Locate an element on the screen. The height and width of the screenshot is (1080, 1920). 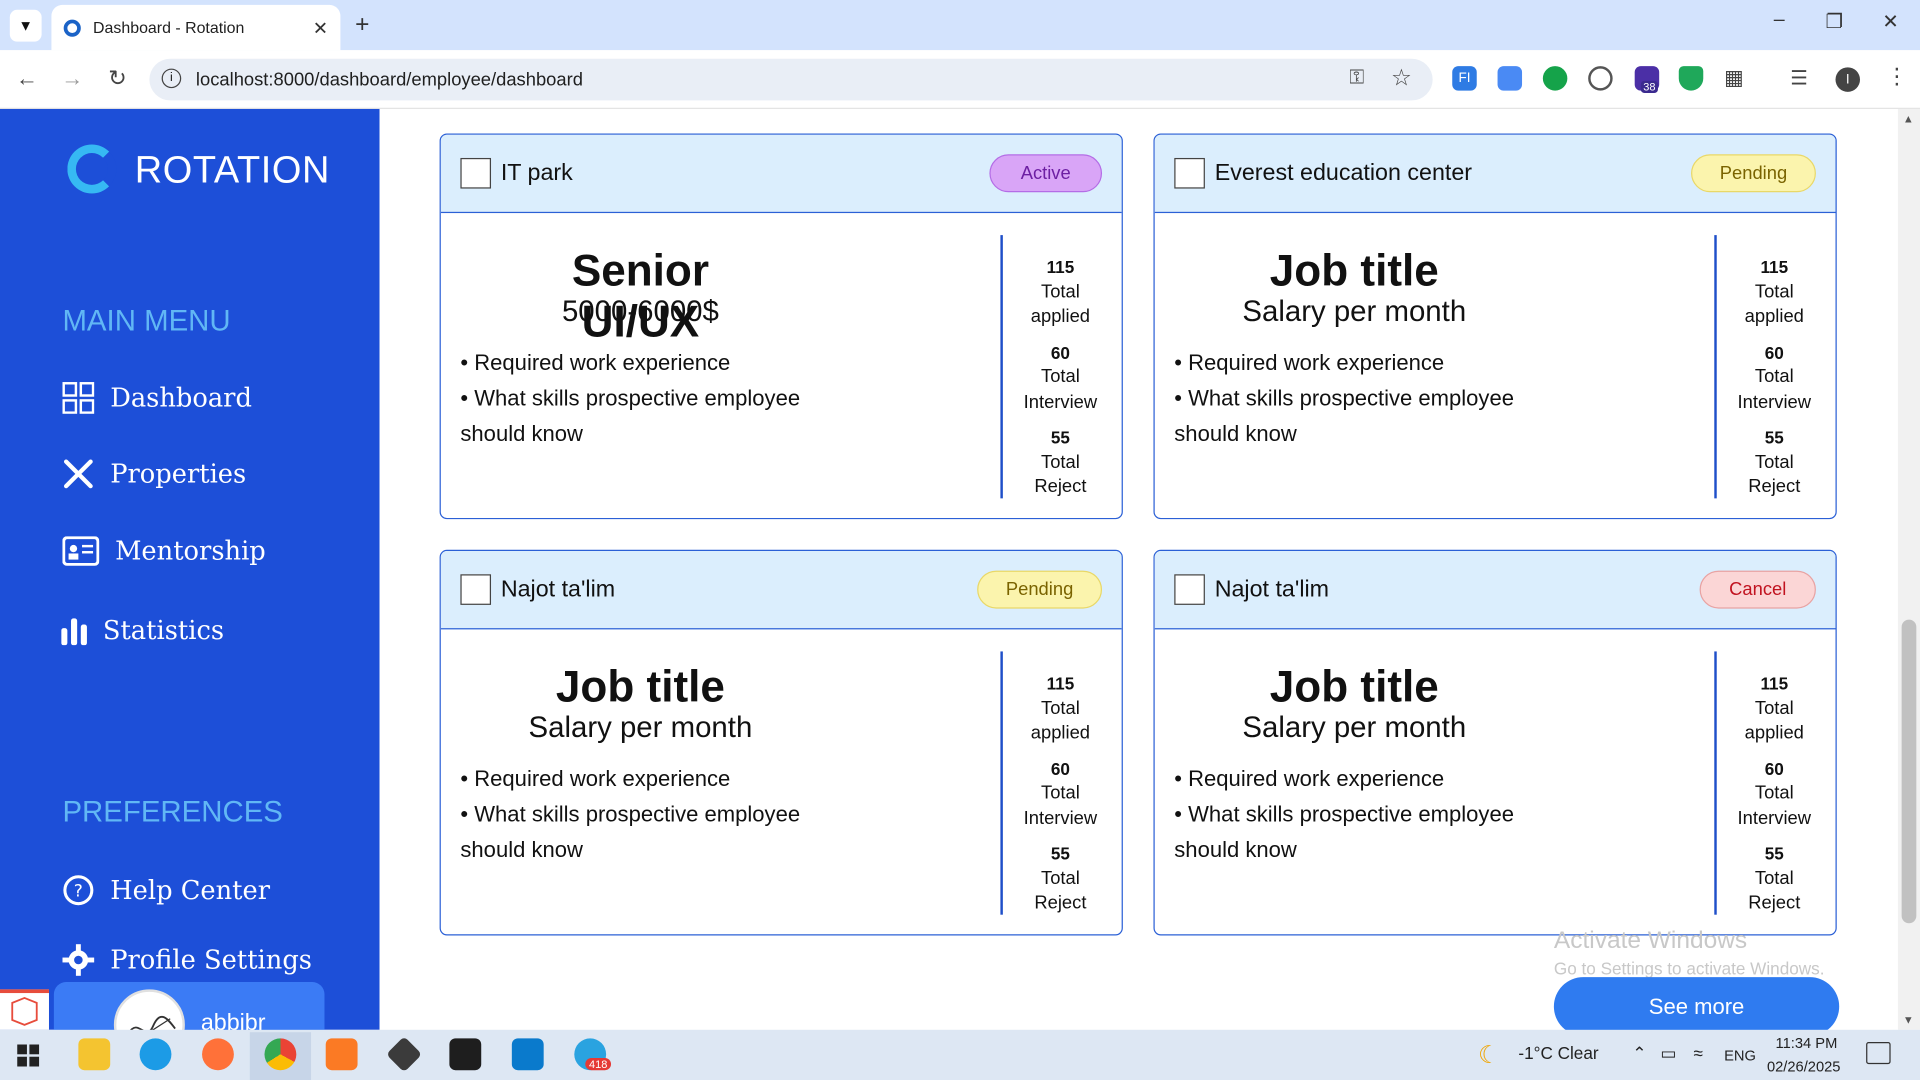
extension-circle-icon is located at coordinates (1600, 78).